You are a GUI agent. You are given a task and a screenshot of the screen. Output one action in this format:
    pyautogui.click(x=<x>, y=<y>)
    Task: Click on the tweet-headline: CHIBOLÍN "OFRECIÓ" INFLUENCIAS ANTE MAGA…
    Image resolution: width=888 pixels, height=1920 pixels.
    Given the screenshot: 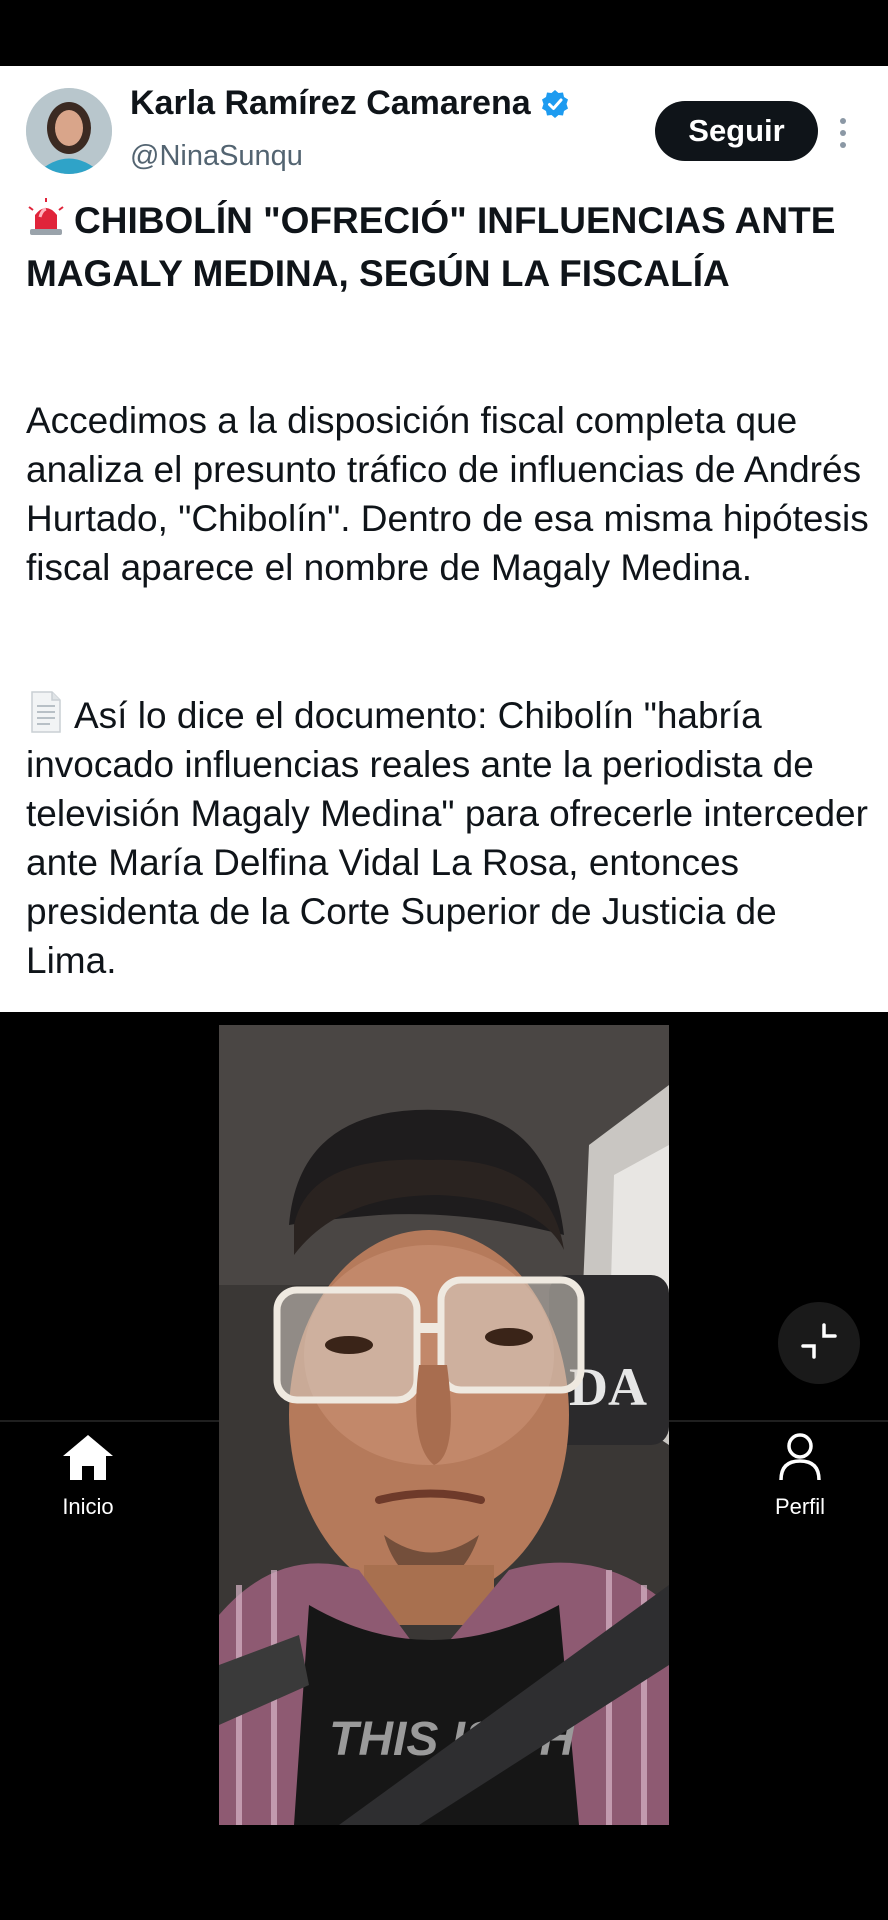 What is the action you would take?
    pyautogui.click(x=446, y=247)
    